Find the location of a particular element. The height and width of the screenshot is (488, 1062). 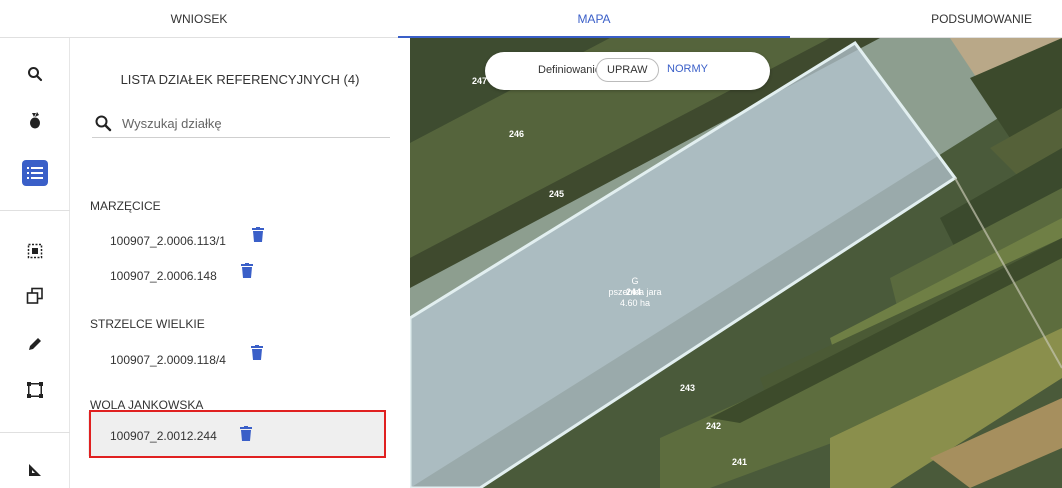

parcel-number: 246 is located at coordinates (517, 134).